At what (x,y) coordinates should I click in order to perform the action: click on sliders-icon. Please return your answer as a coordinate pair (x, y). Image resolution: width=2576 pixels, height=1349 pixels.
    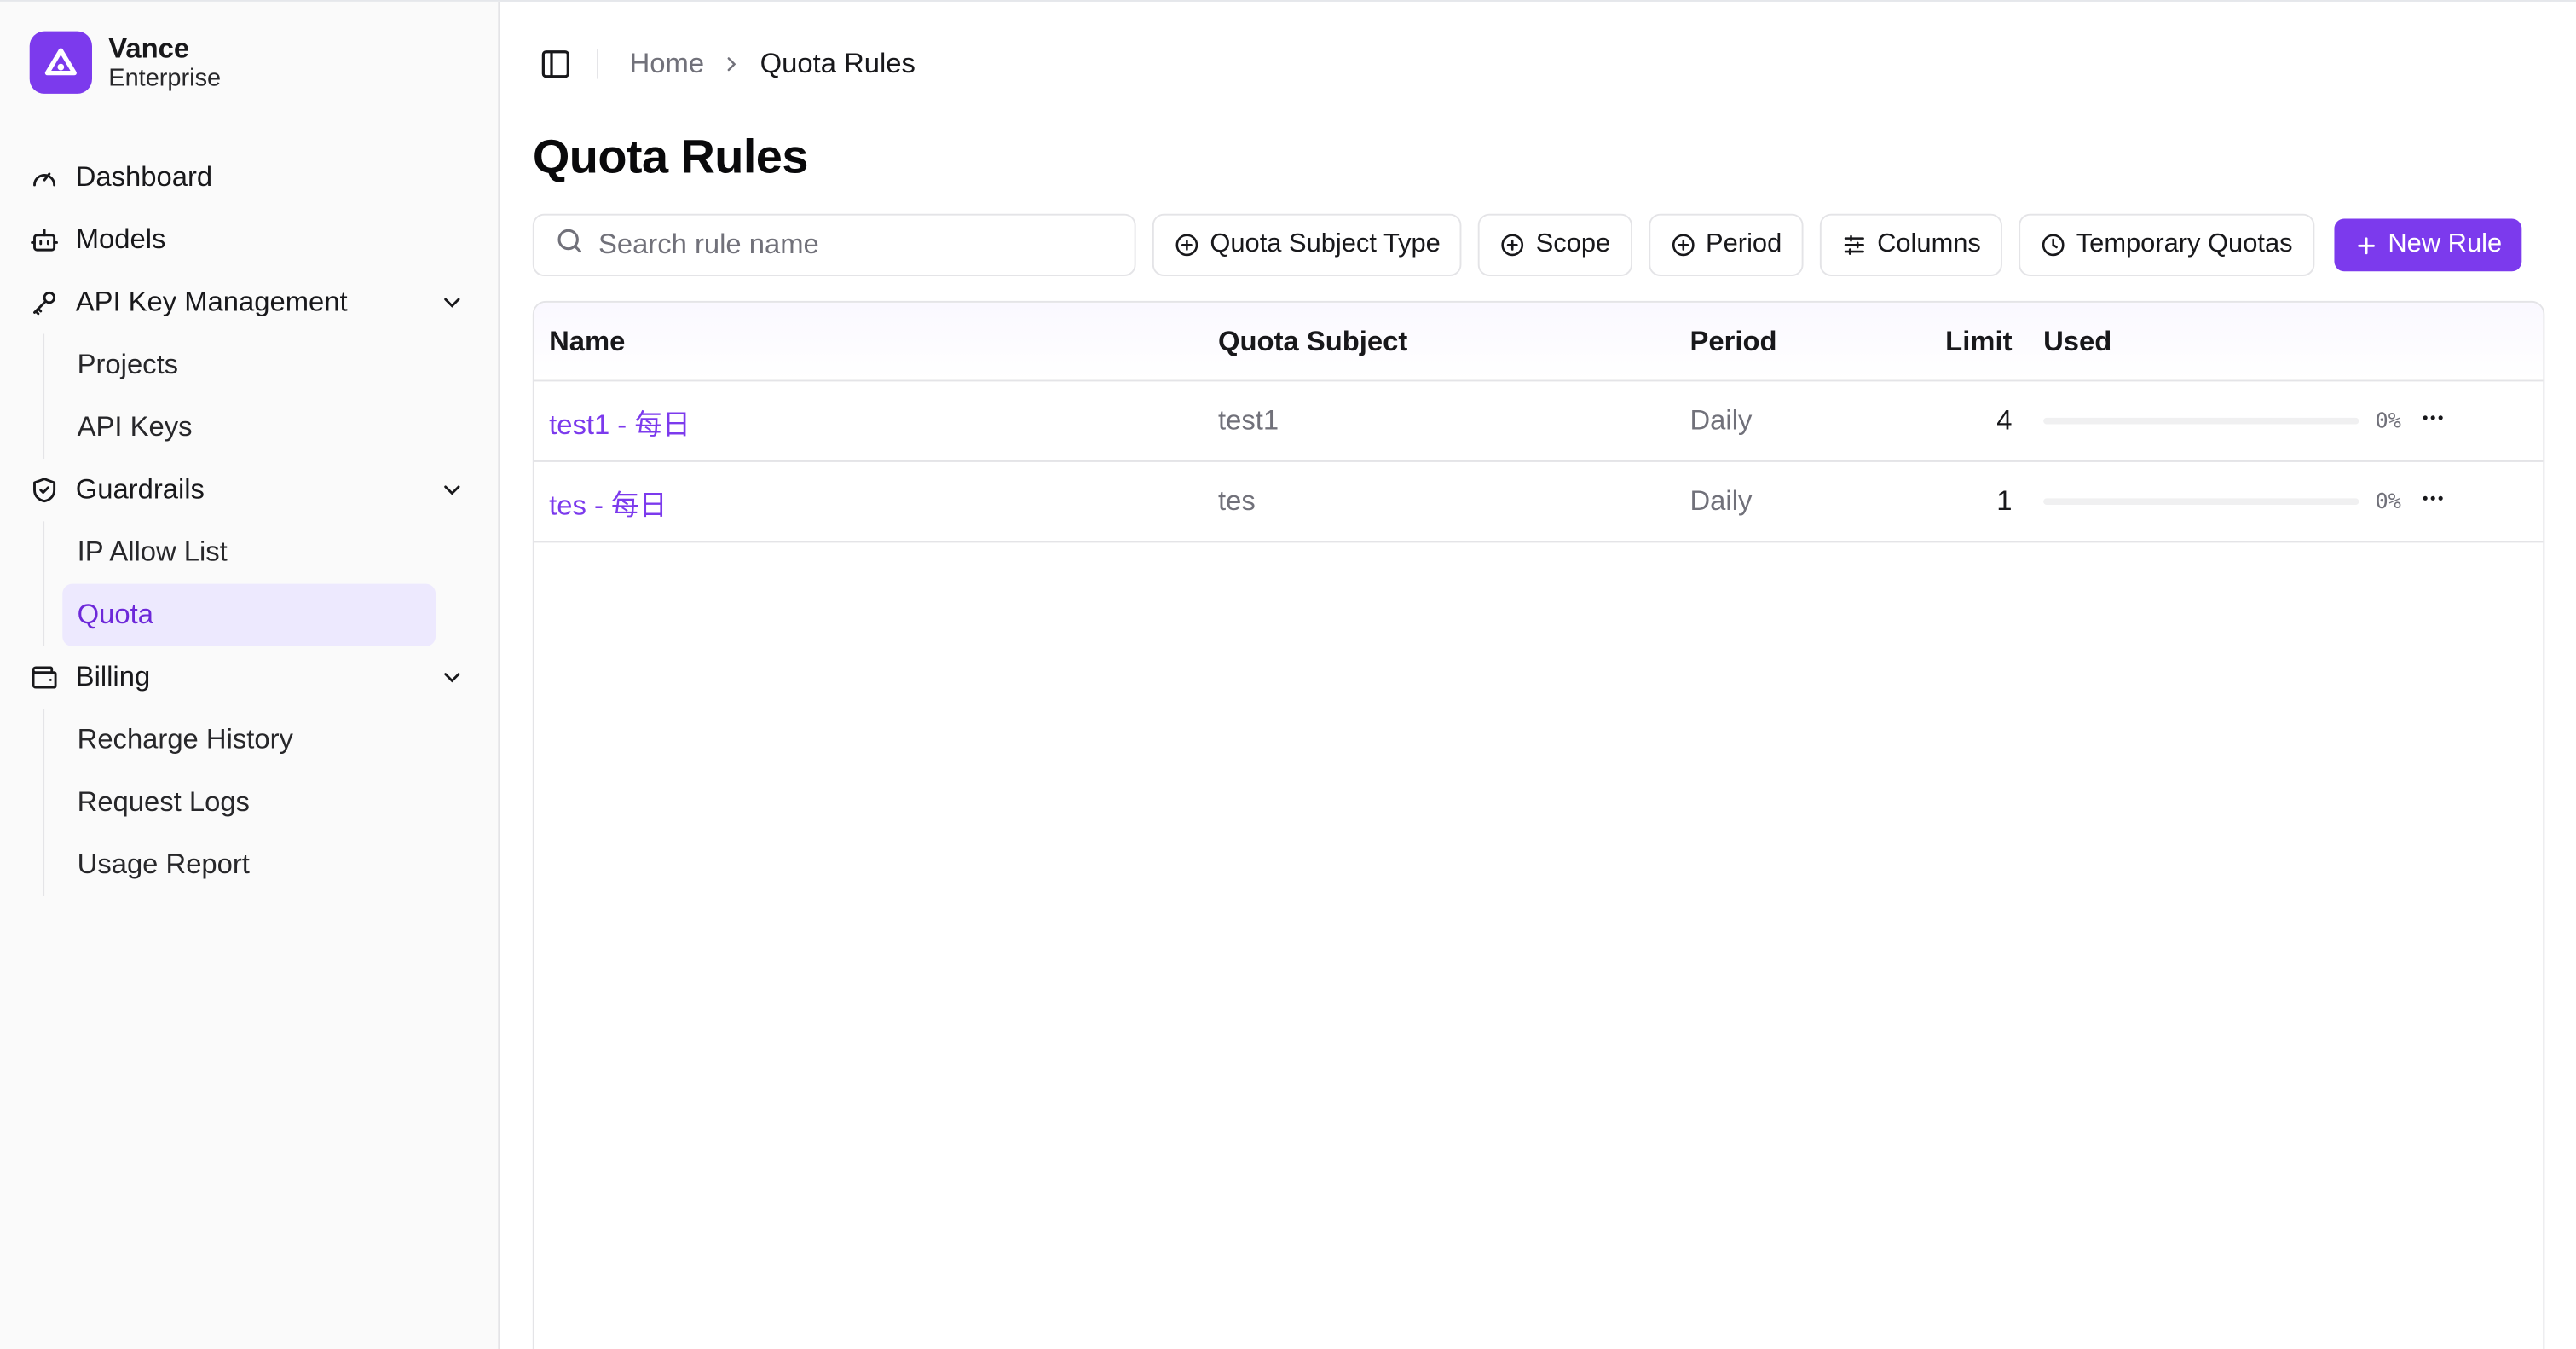
    Looking at the image, I should click on (1854, 244).